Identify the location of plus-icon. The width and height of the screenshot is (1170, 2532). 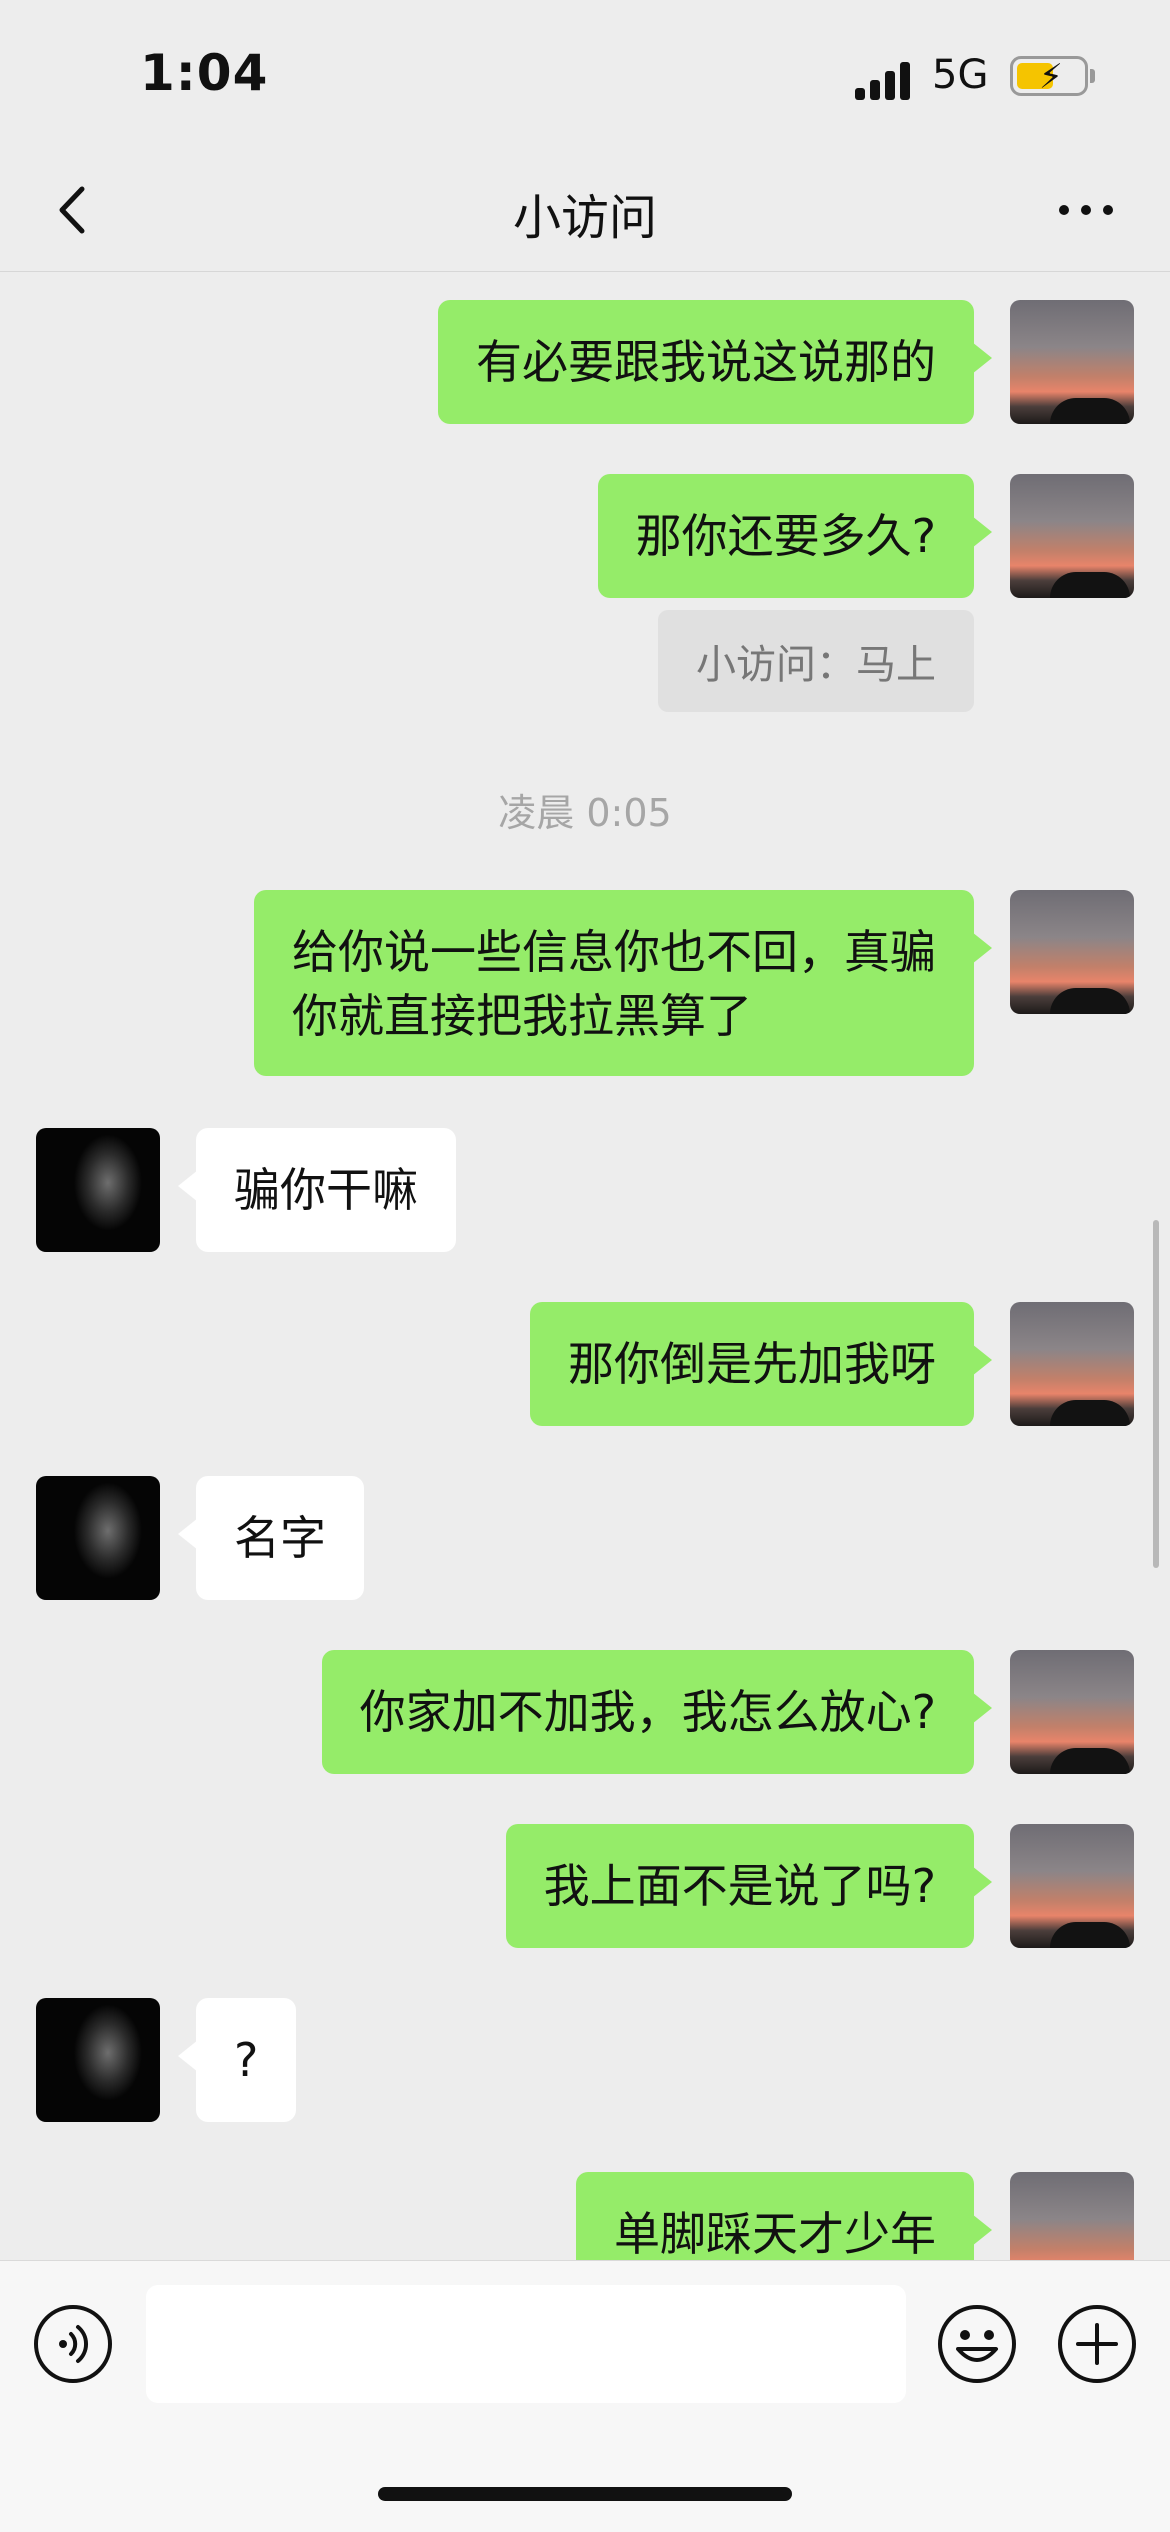
(1097, 2344).